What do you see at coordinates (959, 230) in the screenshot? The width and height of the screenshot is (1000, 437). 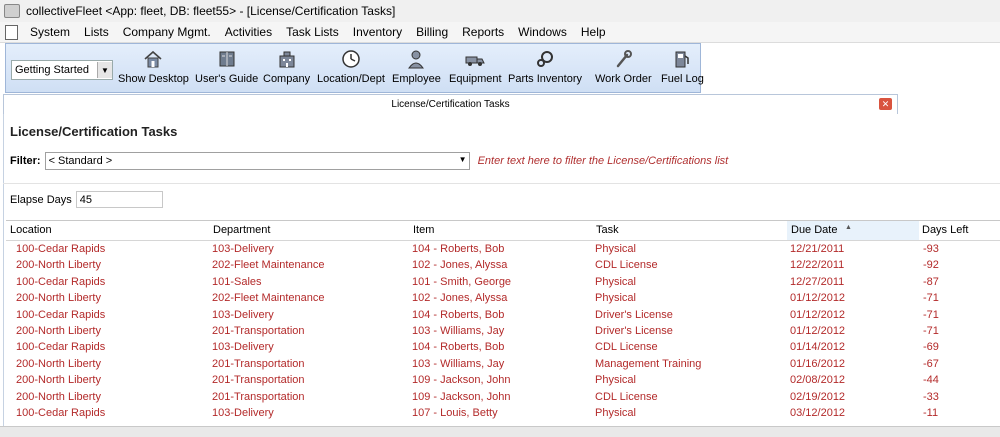 I see `col-days-left: Days Left` at bounding box center [959, 230].